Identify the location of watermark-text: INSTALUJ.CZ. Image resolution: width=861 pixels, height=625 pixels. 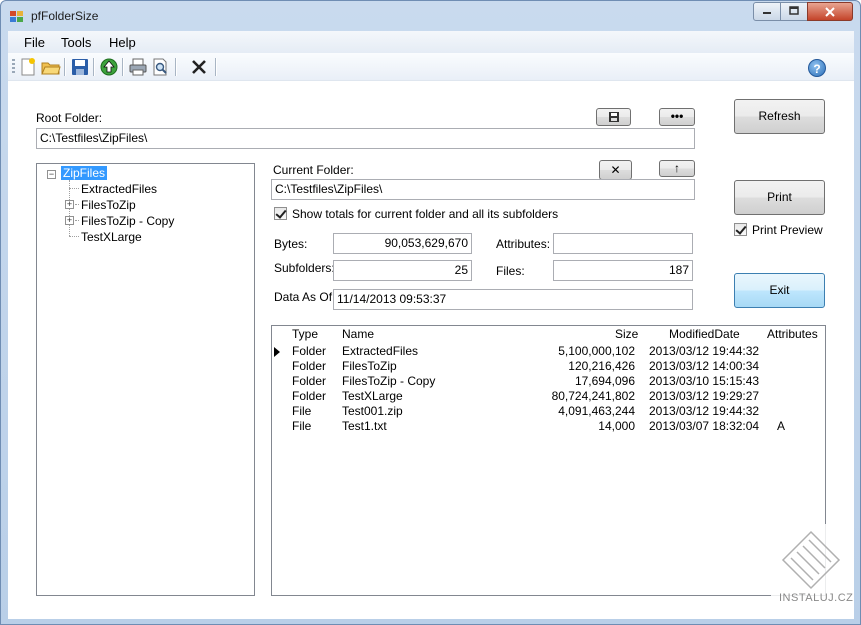
(816, 598).